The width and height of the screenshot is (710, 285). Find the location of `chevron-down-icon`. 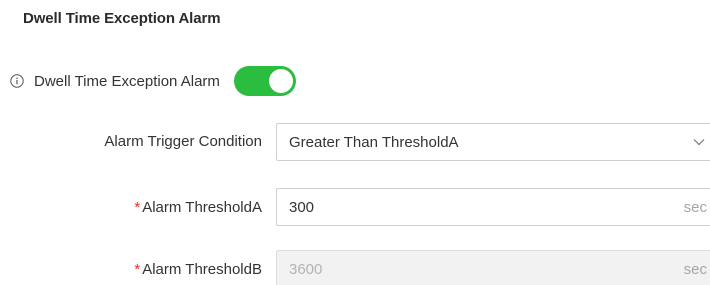

chevron-down-icon is located at coordinates (699, 142).